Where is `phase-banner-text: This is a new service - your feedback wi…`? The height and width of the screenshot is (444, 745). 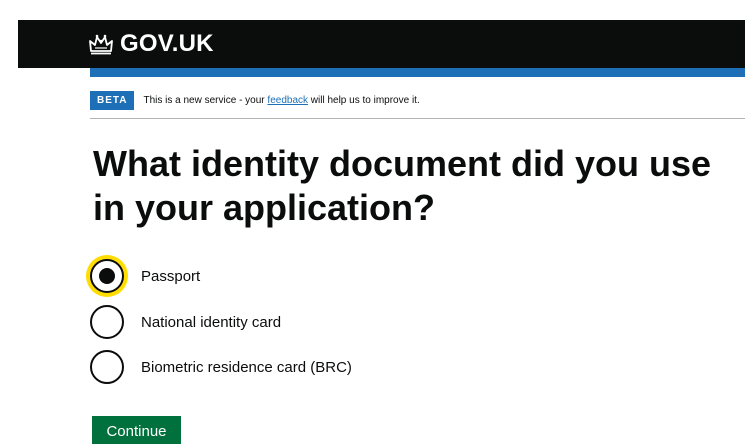
phase-banner-text: This is a new service - your feedback wi… is located at coordinates (281, 100).